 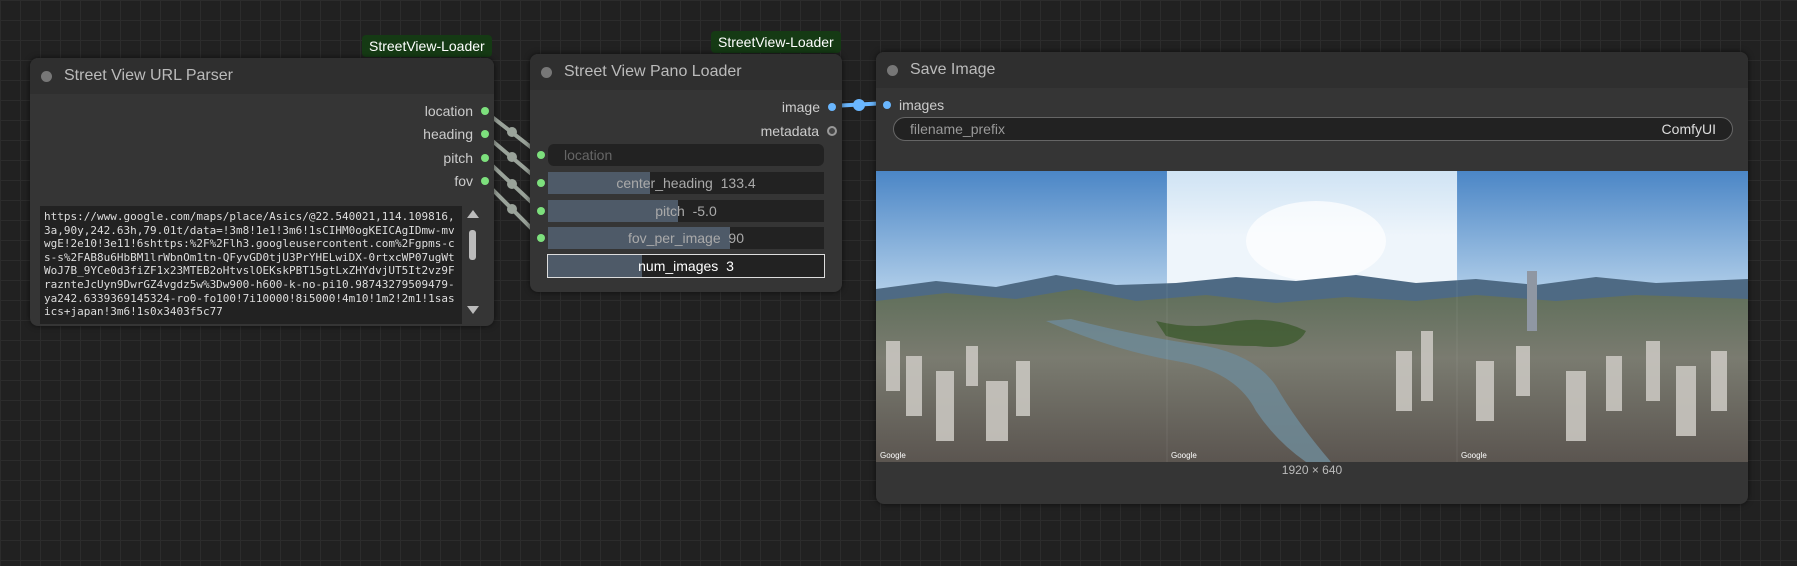 What do you see at coordinates (427, 46) in the screenshot?
I see `node-badge-url-parser: StreetView-Loader` at bounding box center [427, 46].